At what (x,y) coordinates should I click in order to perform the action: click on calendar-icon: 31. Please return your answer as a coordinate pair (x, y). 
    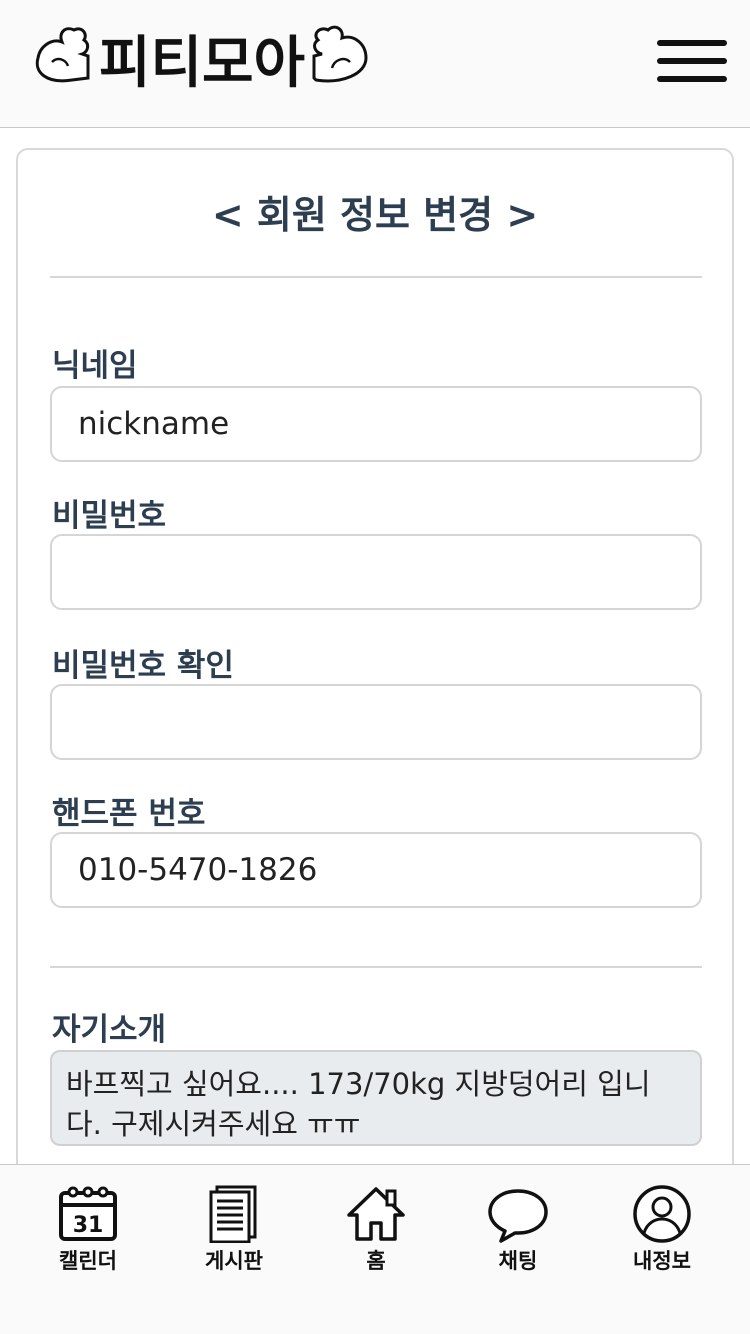
    Looking at the image, I should click on (88, 1213).